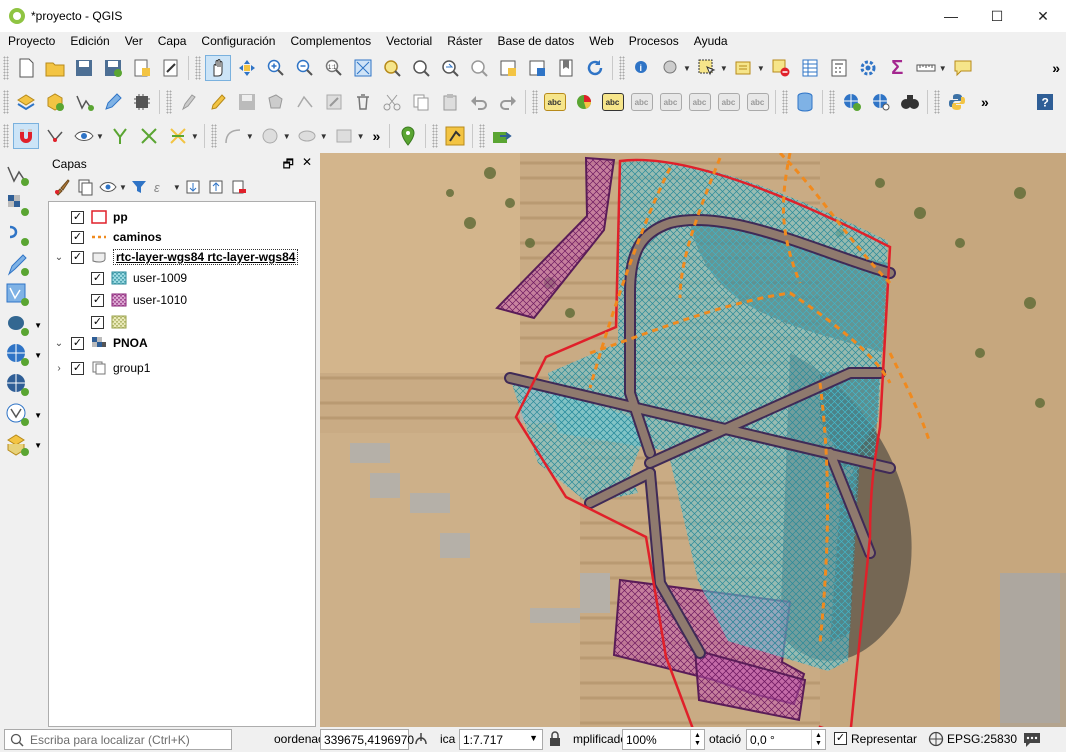 This screenshot has width=1066, height=752. I want to click on highlight-pinned-labels-button: abc, so click(613, 102).